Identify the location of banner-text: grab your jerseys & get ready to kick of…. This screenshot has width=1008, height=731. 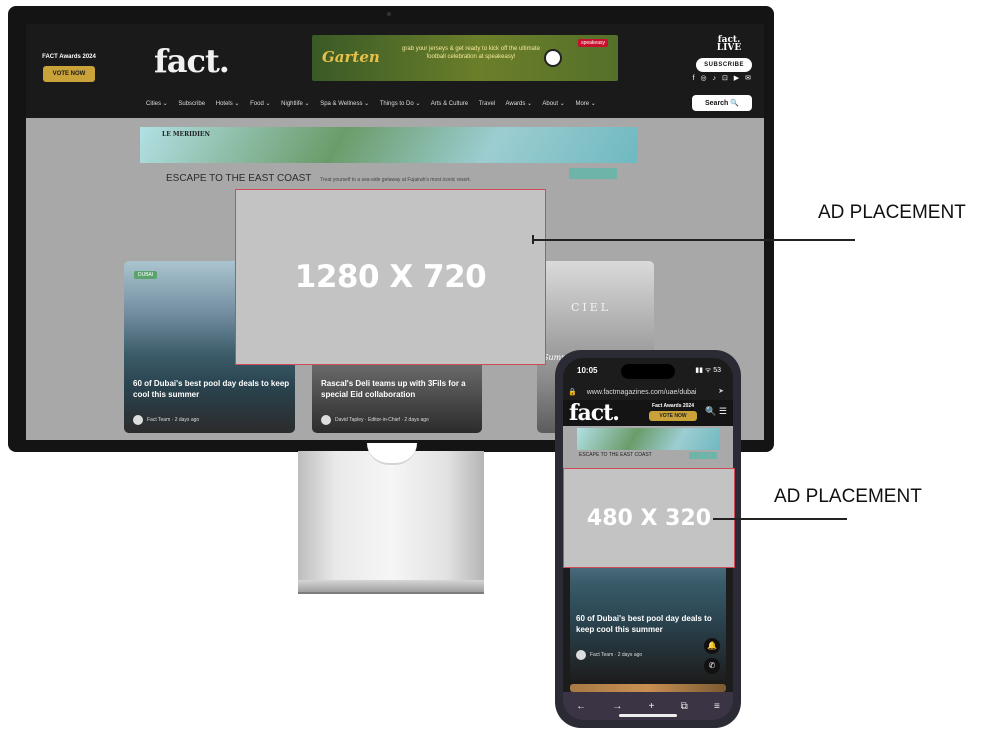
(471, 53).